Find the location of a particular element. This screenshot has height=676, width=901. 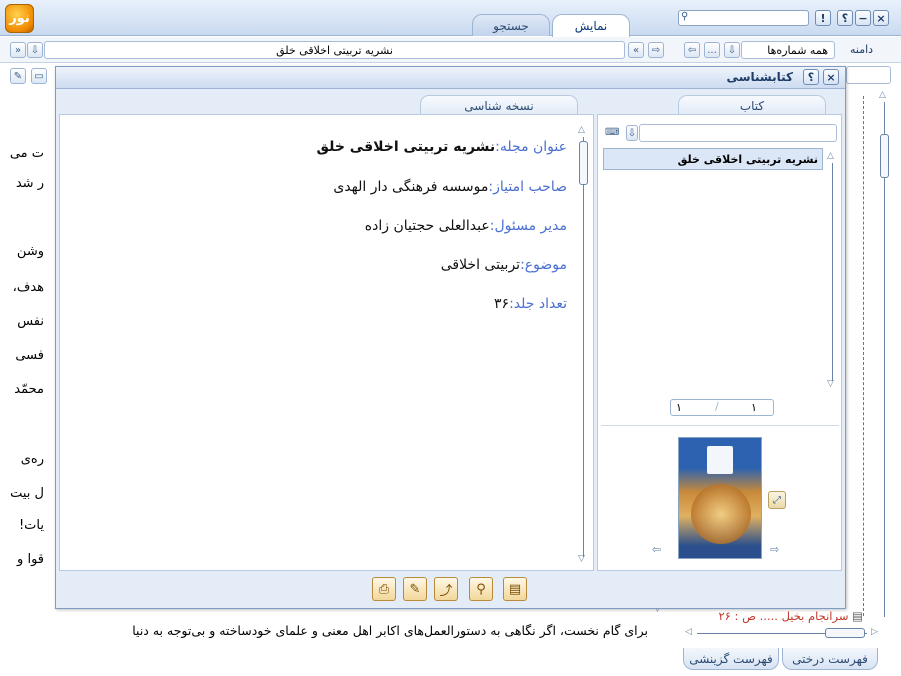

content-line: فسی is located at coordinates (29, 355).